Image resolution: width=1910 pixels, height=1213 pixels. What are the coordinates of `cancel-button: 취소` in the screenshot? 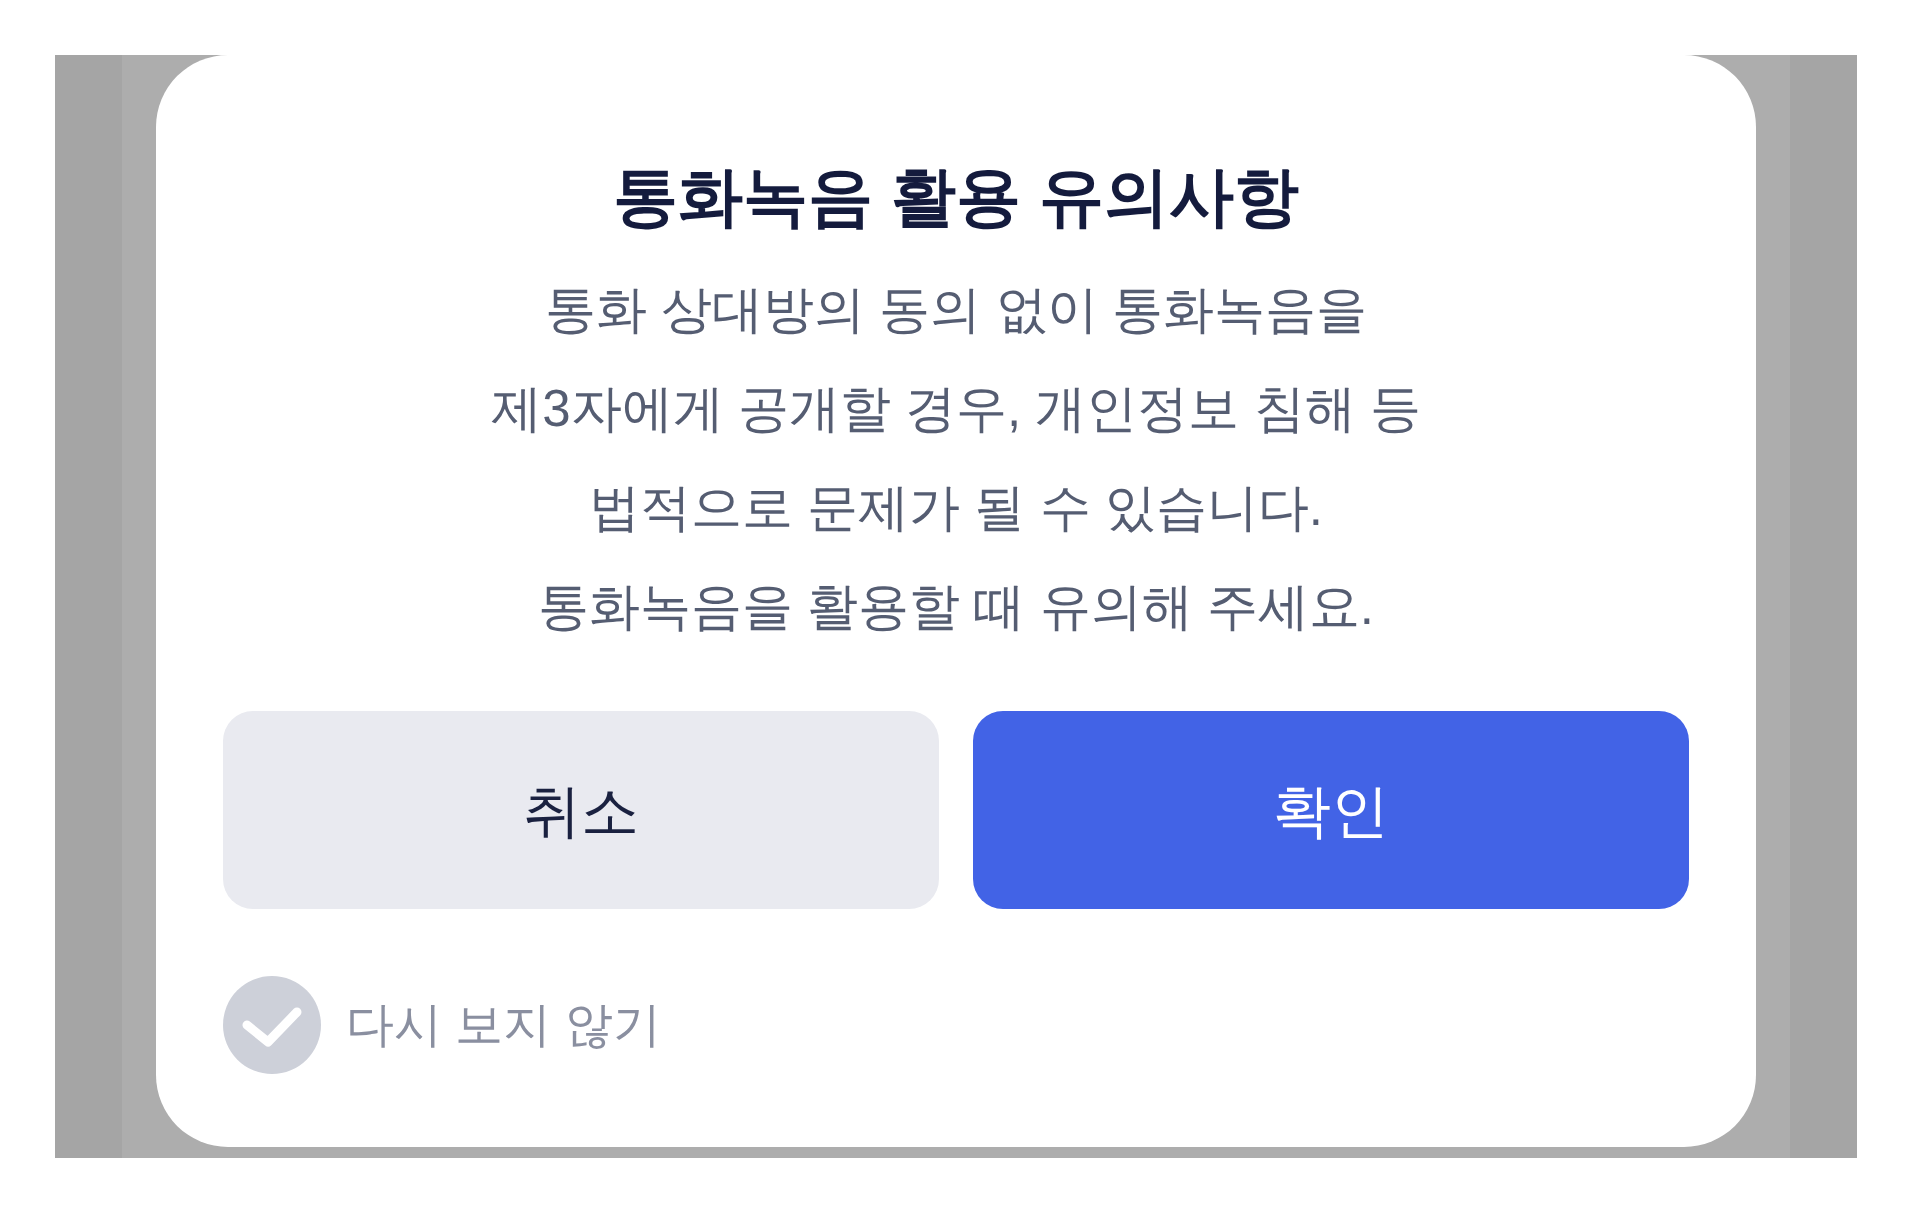 It's located at (581, 810).